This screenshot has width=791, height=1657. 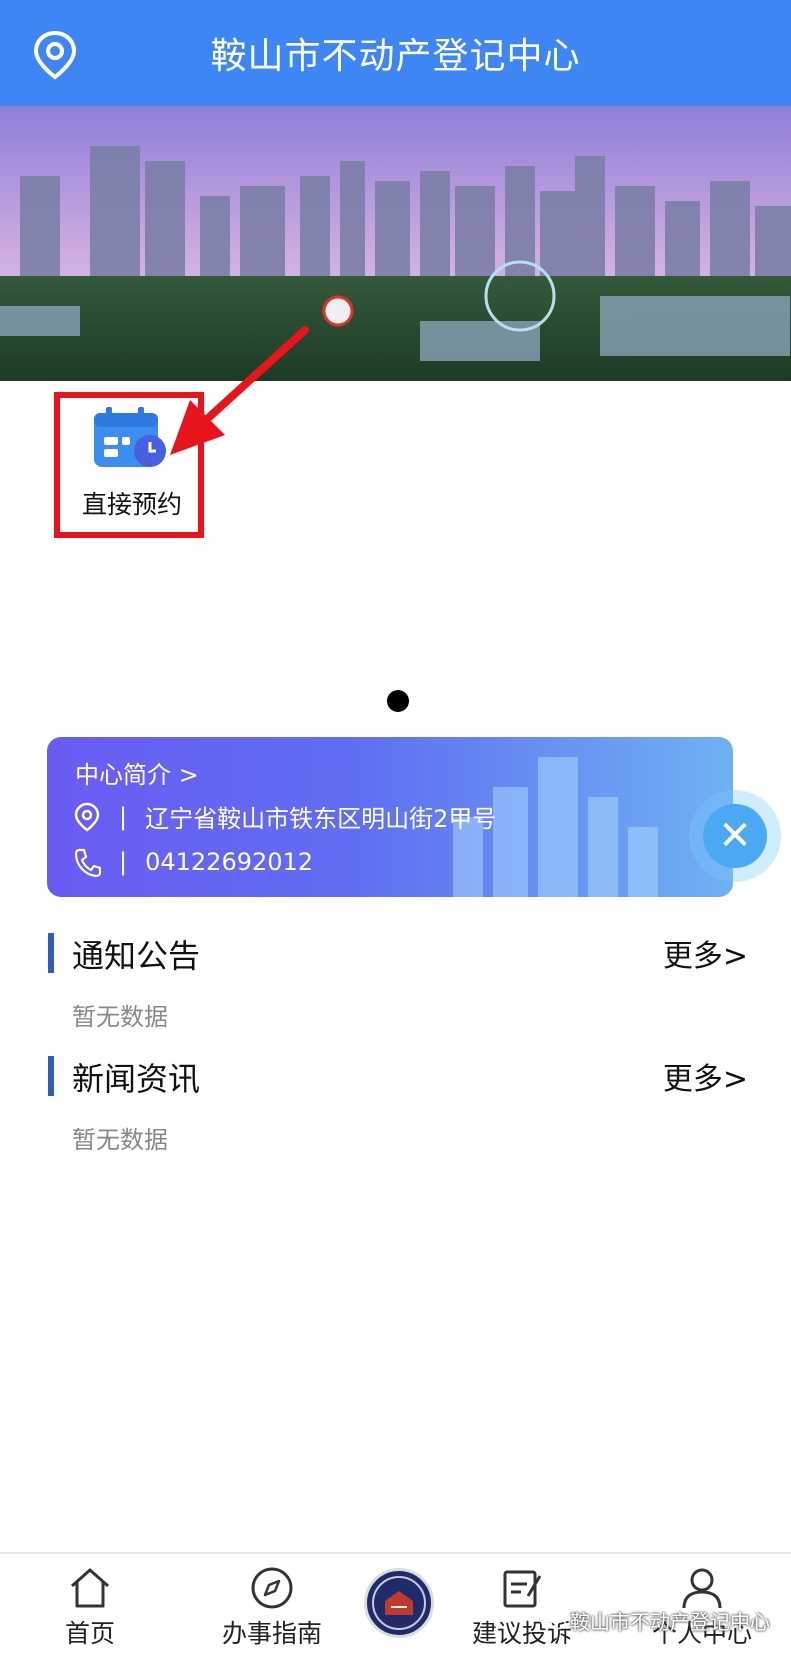 What do you see at coordinates (87, 862) in the screenshot?
I see `phone-icon` at bounding box center [87, 862].